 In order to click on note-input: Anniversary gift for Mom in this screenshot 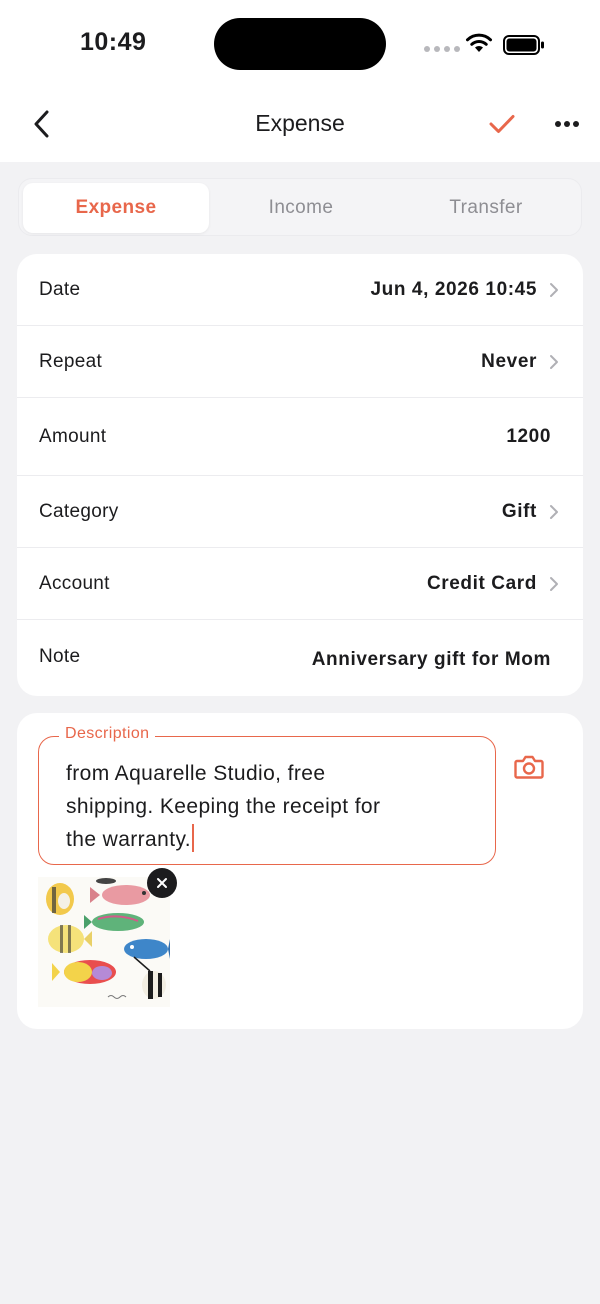, I will do `click(431, 660)`.